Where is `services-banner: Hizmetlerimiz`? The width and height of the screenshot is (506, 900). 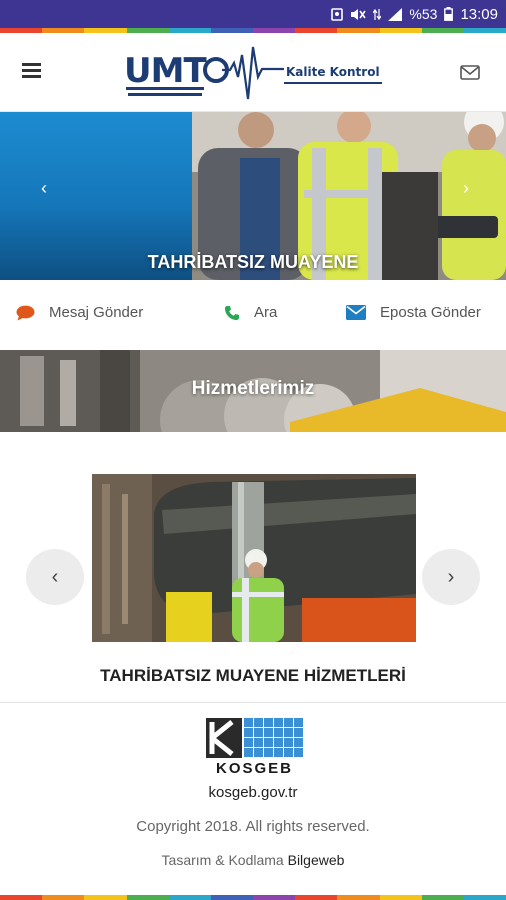
services-banner: Hizmetlerimiz is located at coordinates (253, 391).